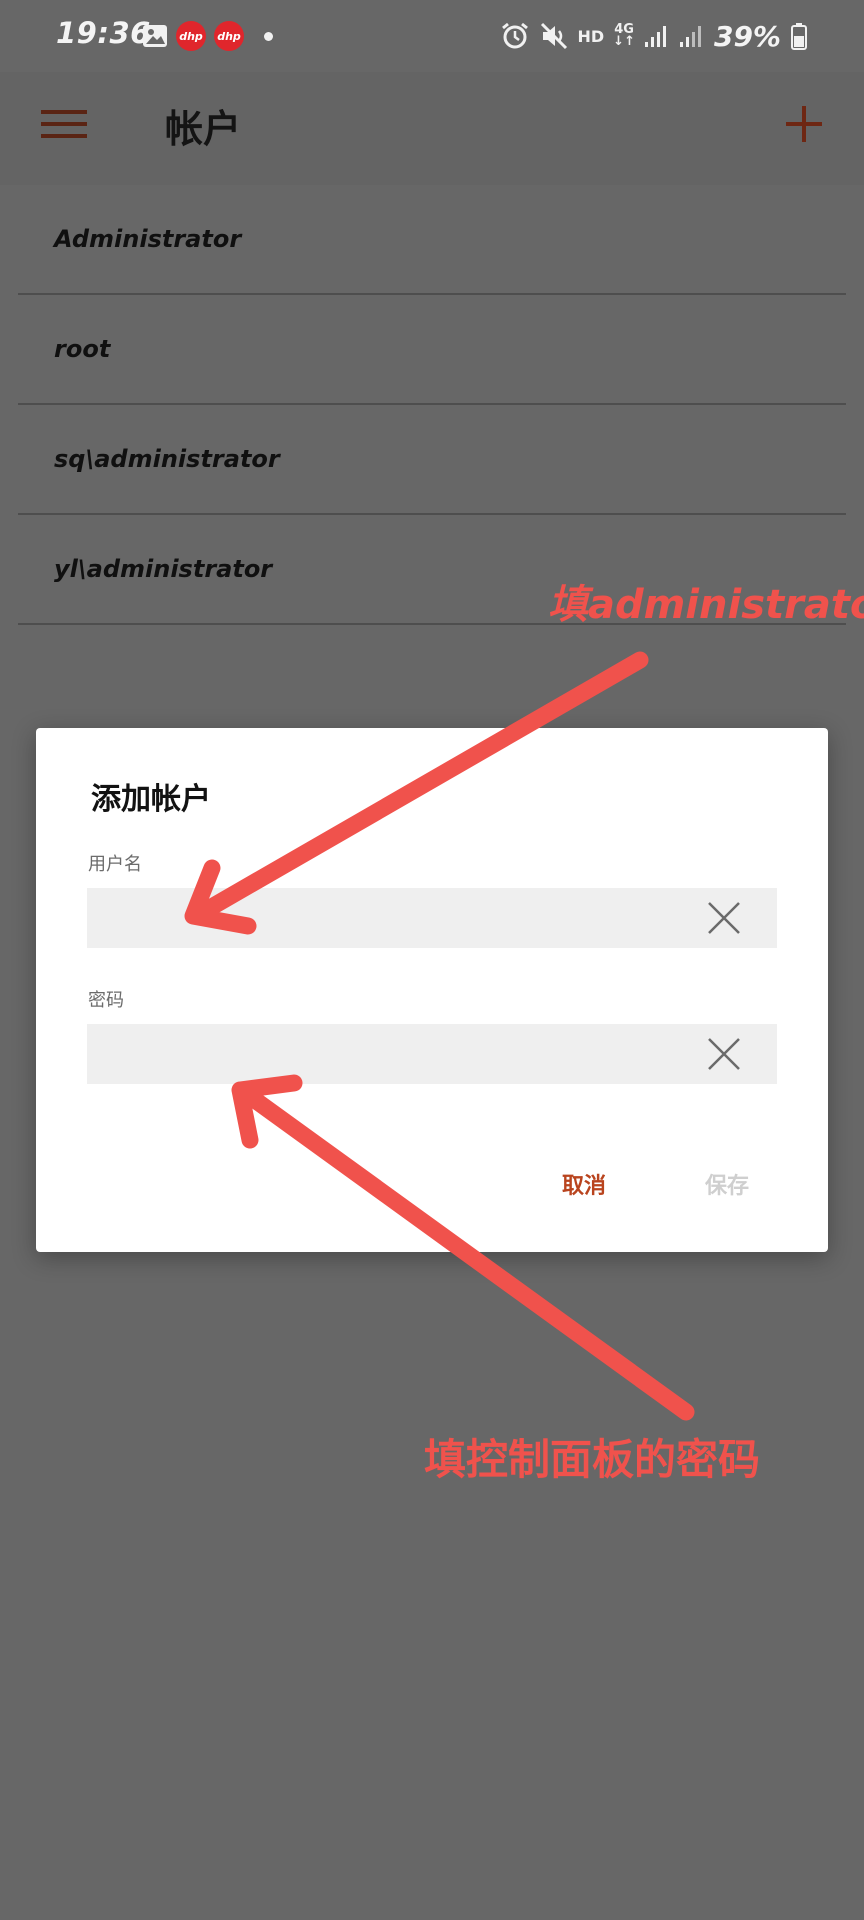 This screenshot has height=1920, width=864. I want to click on annotation-password-hint: 填控制面板的密码, so click(592, 1459).